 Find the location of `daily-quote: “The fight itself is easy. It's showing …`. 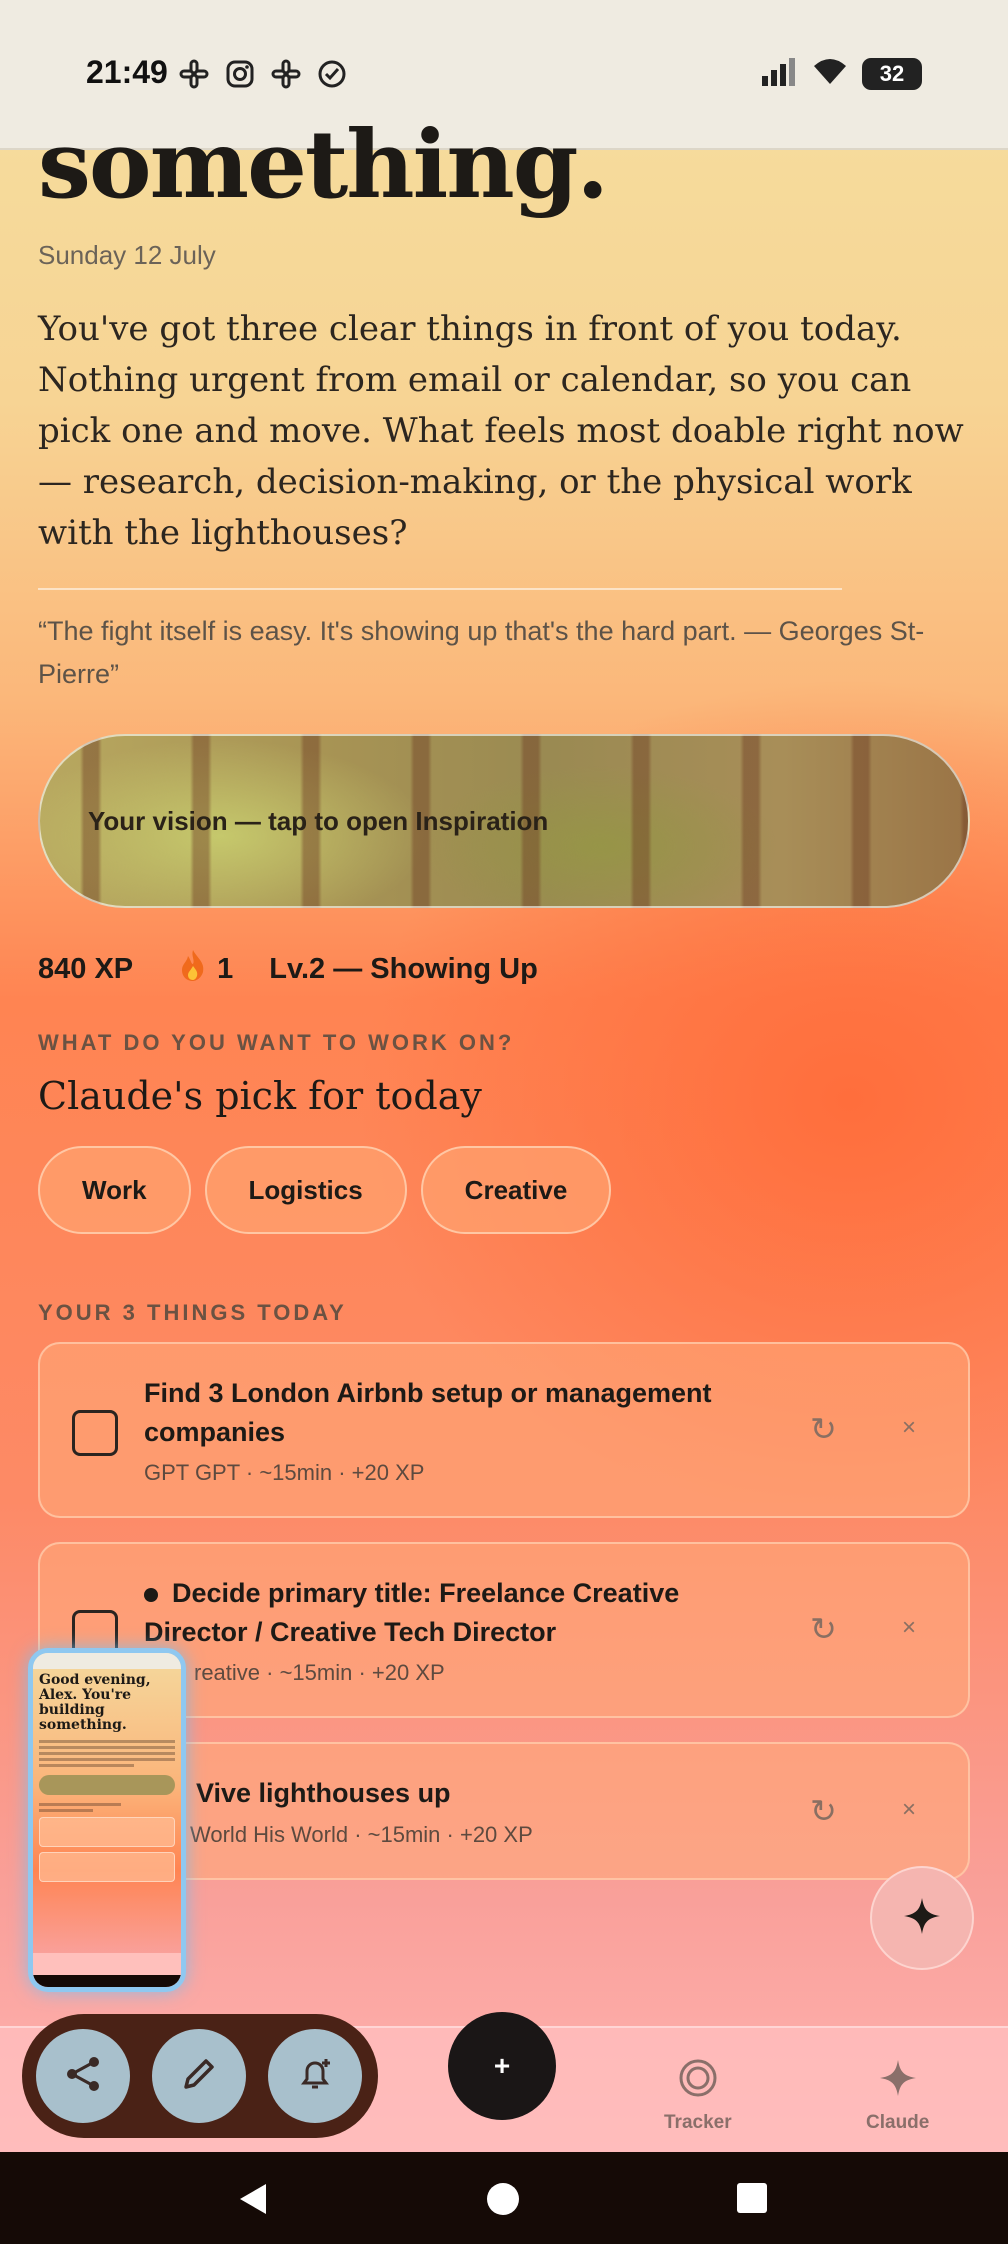

daily-quote: “The fight itself is easy. It's showing … is located at coordinates (481, 652).